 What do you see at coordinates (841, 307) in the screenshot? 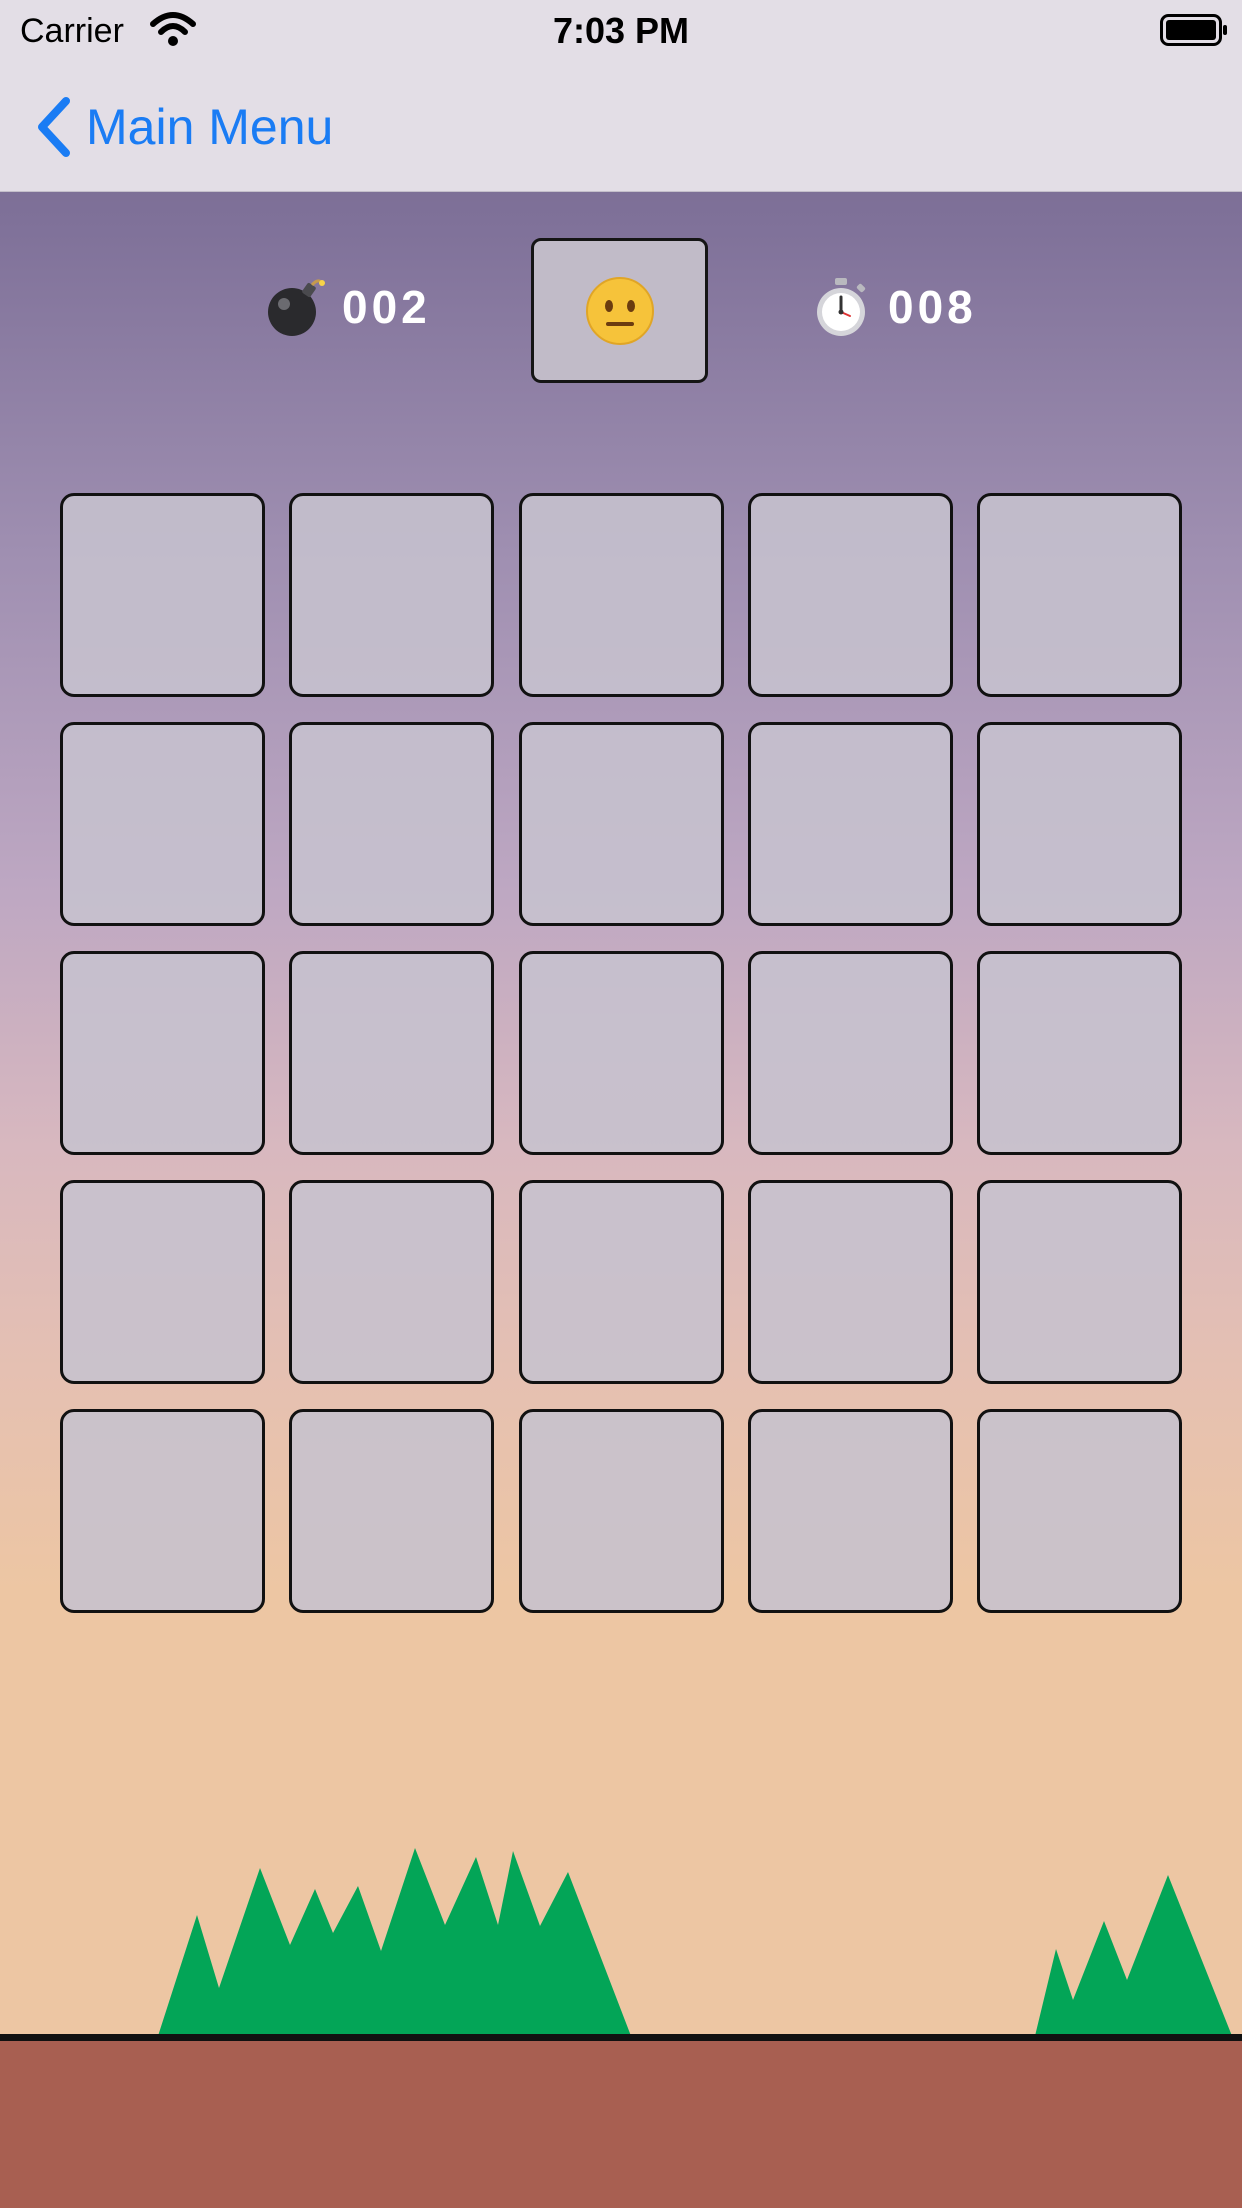
I see `stopwatch-icon` at bounding box center [841, 307].